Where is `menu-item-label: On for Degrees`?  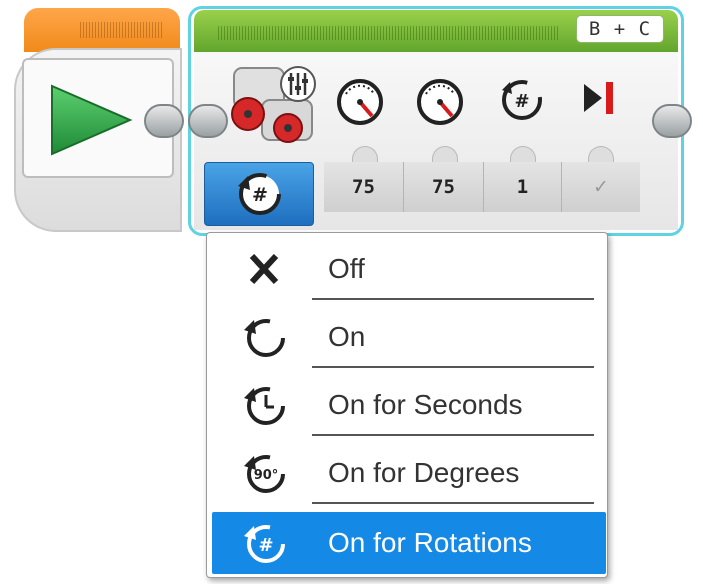 menu-item-label: On for Degrees is located at coordinates (424, 472).